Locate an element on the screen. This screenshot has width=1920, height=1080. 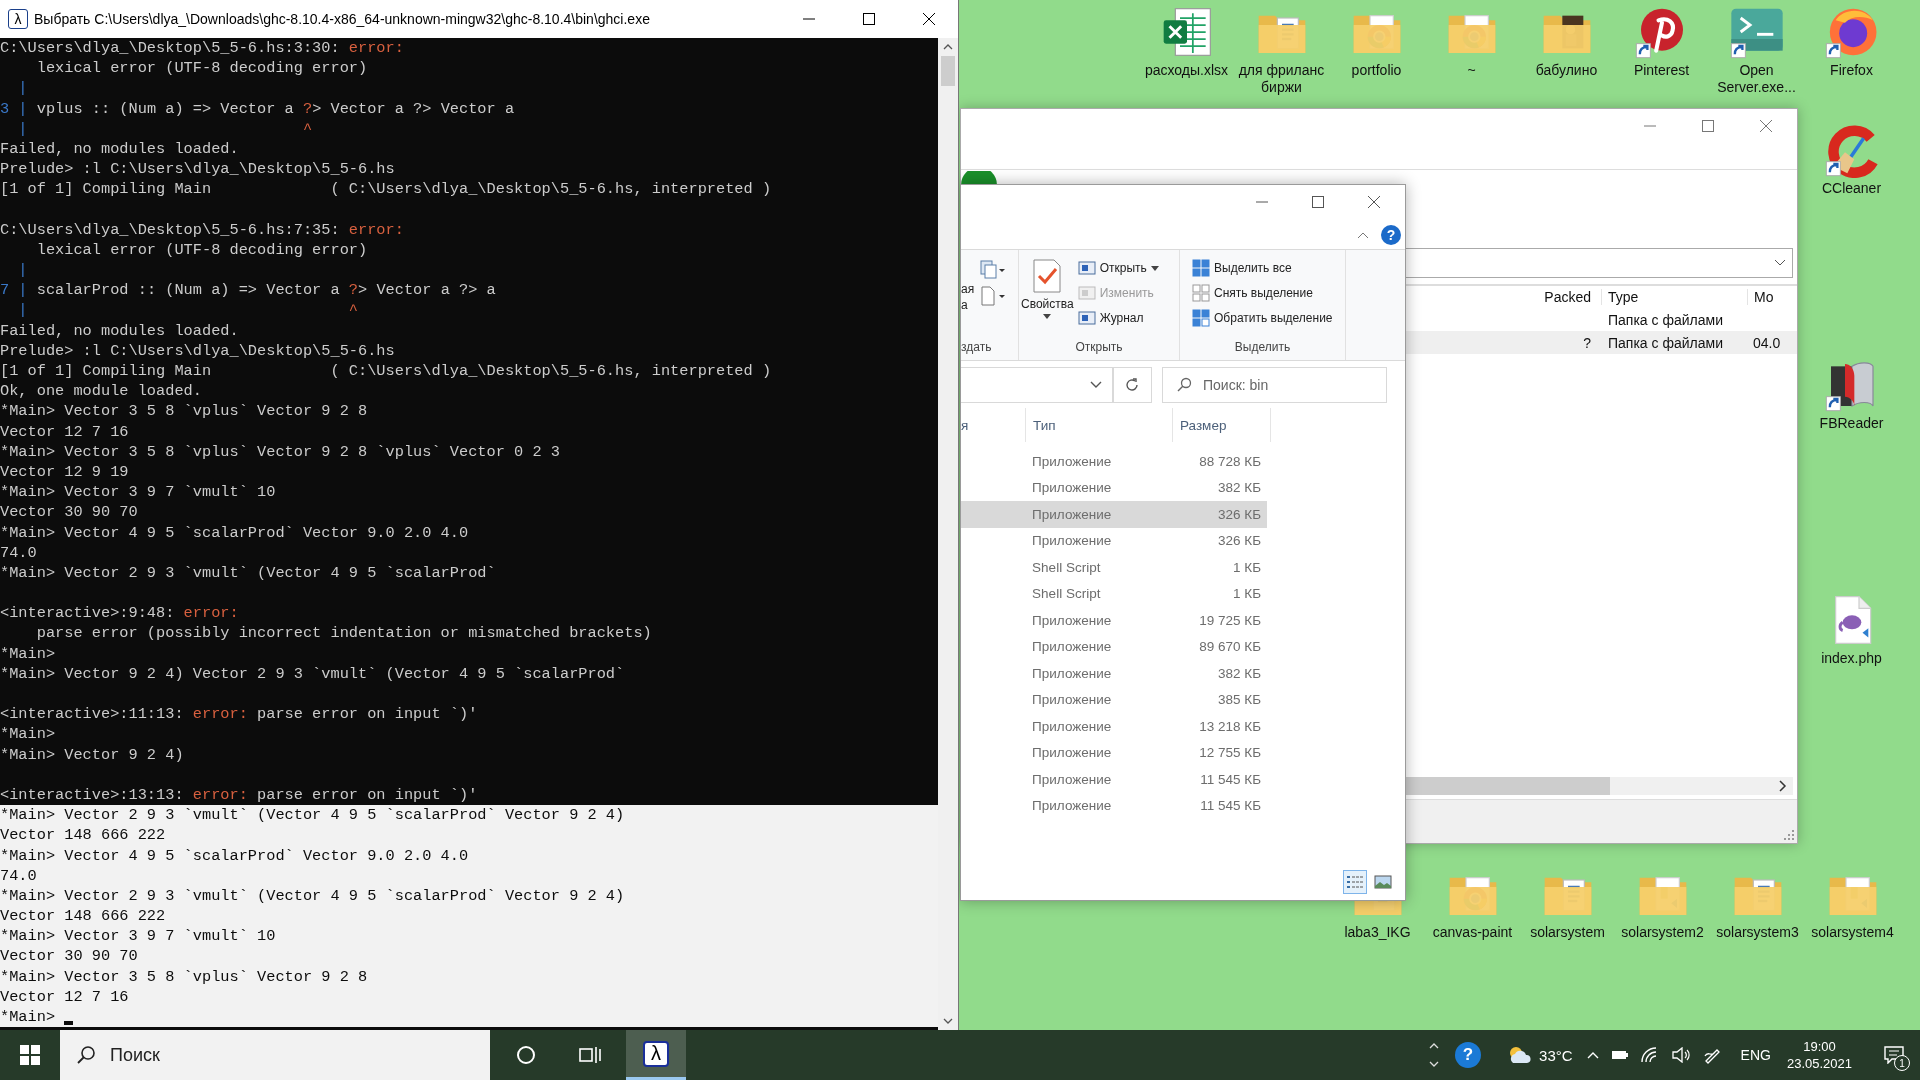
volume-icon is located at coordinates (1680, 1055).